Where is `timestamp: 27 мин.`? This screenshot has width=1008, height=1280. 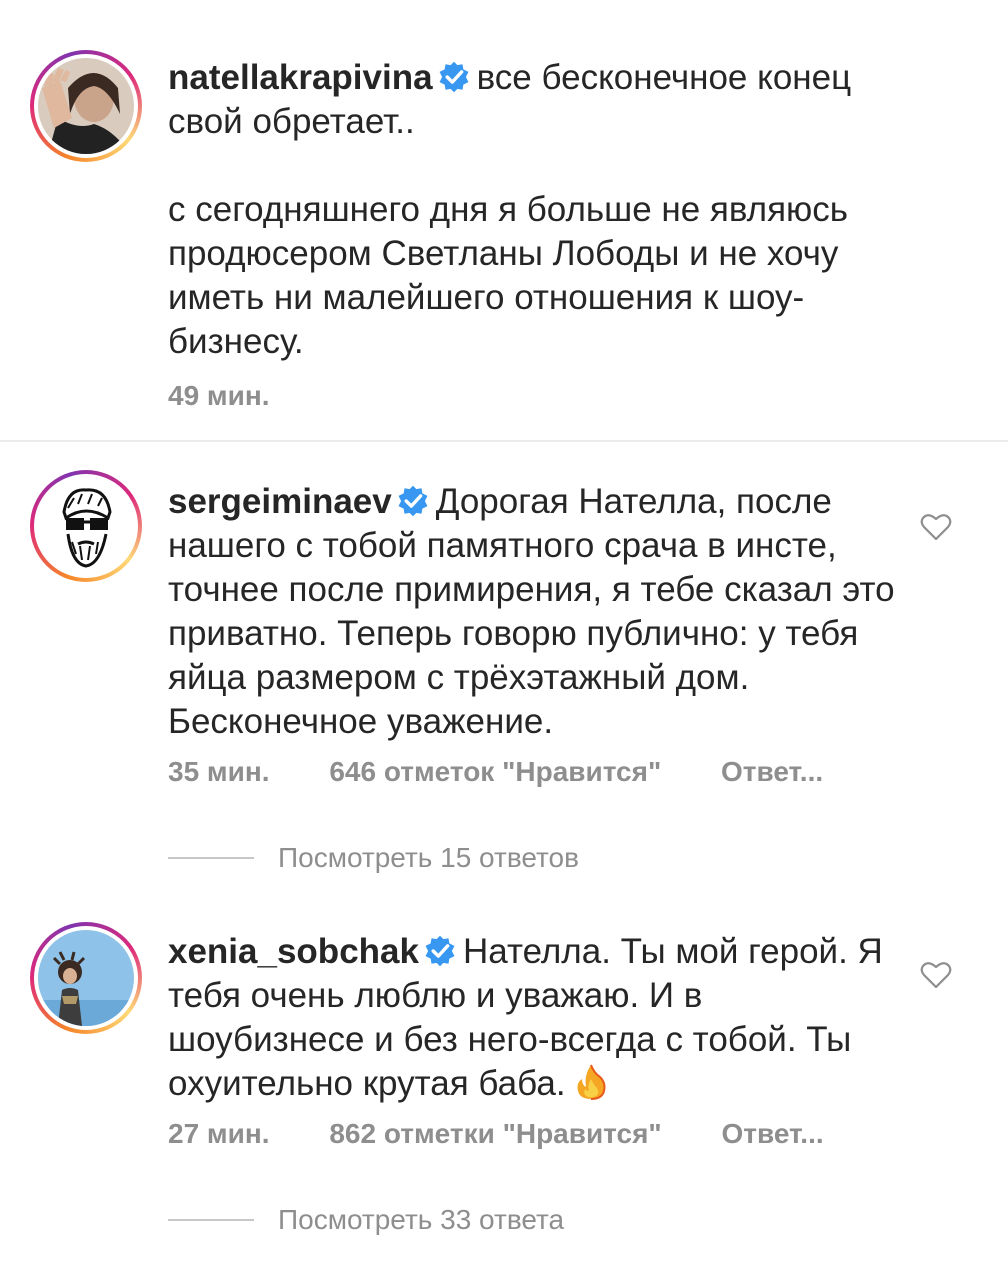 timestamp: 27 мин. is located at coordinates (219, 1133).